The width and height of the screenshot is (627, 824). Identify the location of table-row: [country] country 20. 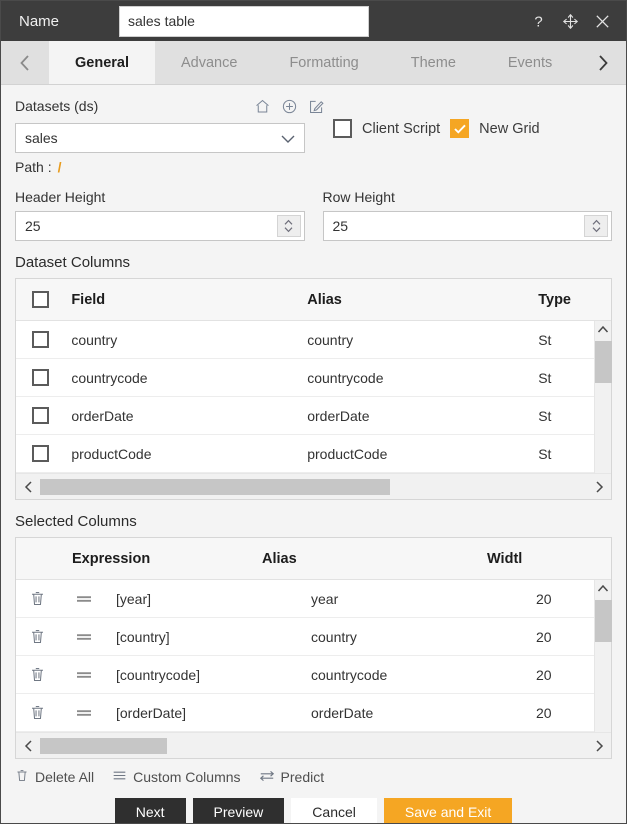
(313, 637).